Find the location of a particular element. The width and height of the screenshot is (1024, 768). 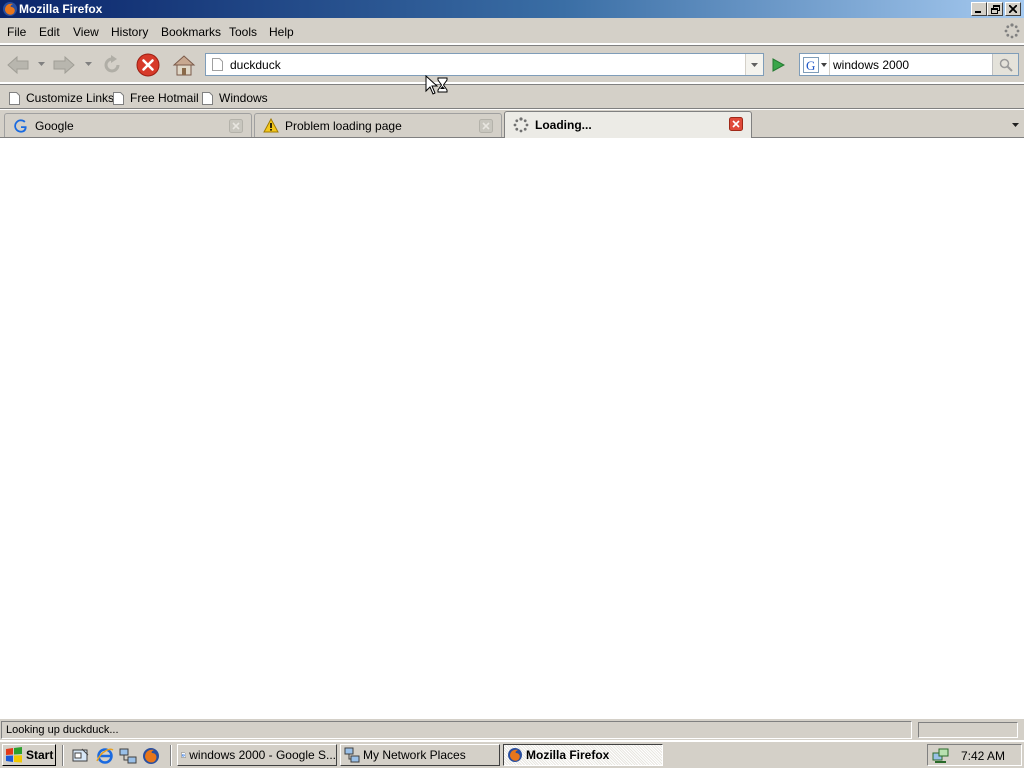

reload-icon is located at coordinates (112, 64).